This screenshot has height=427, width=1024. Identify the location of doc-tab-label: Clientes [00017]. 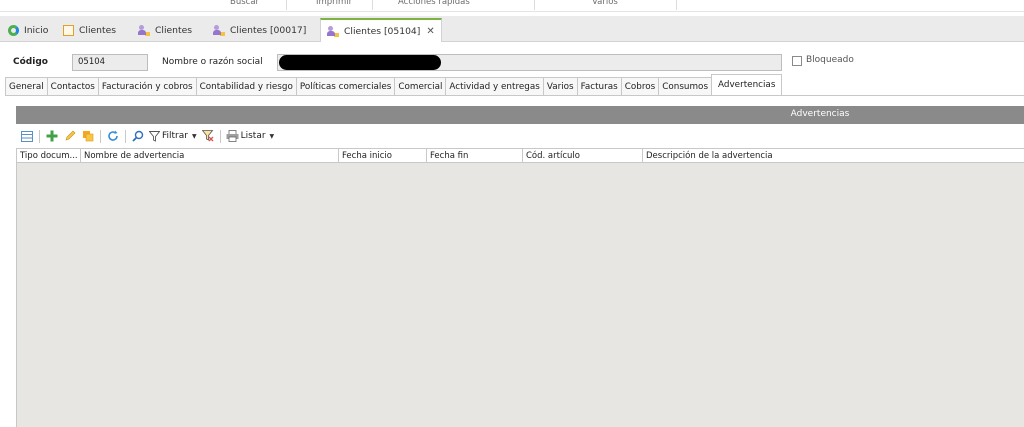
(268, 30).